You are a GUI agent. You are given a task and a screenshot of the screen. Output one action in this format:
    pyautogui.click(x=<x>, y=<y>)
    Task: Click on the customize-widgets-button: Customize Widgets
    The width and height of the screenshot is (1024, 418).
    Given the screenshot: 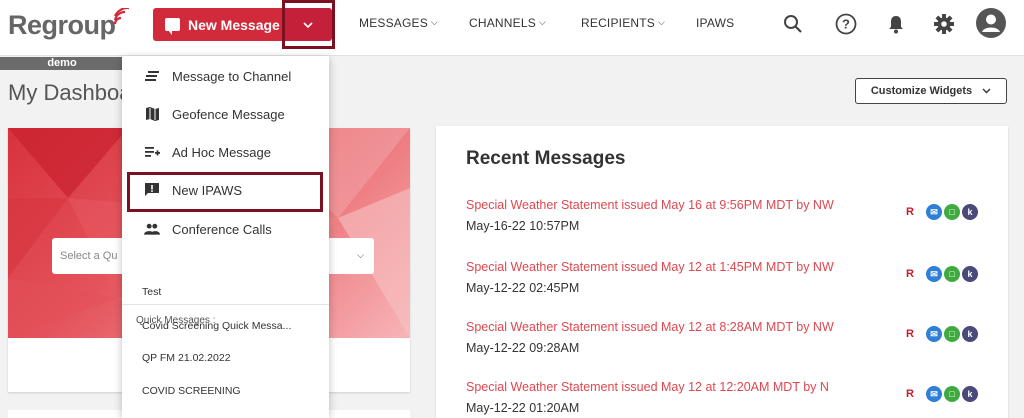 What is the action you would take?
    pyautogui.click(x=931, y=91)
    